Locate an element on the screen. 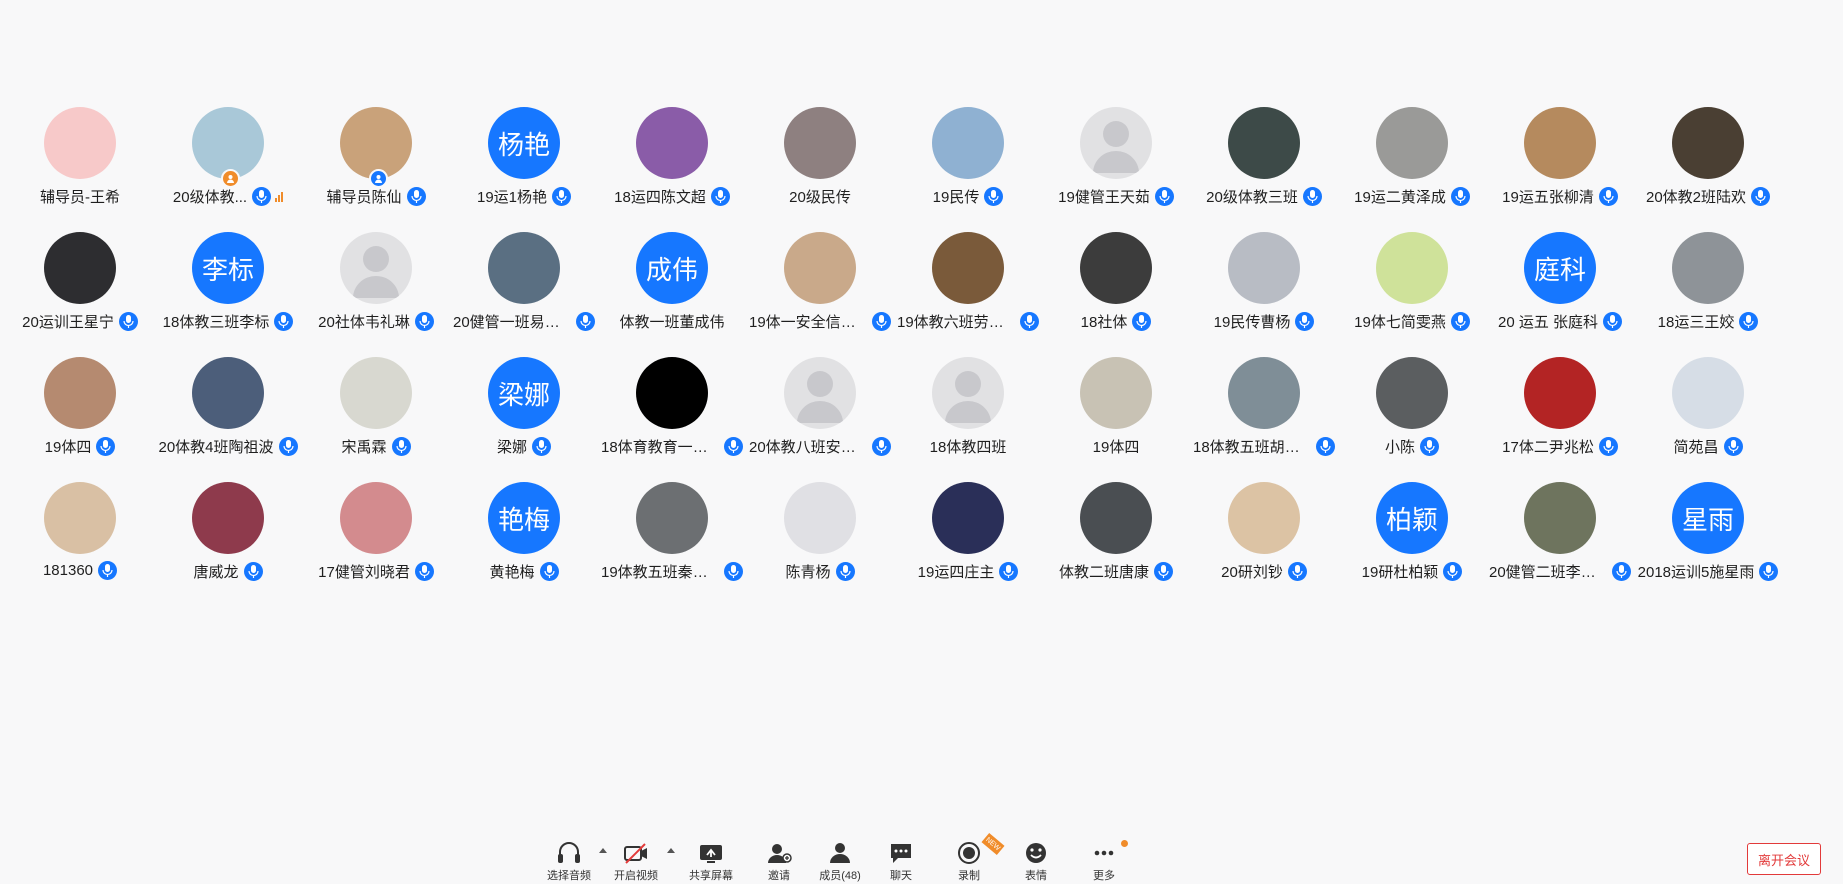 This screenshot has width=1843, height=884. participant-tile: 成伟 体教一班董成伟 is located at coordinates (671, 290).